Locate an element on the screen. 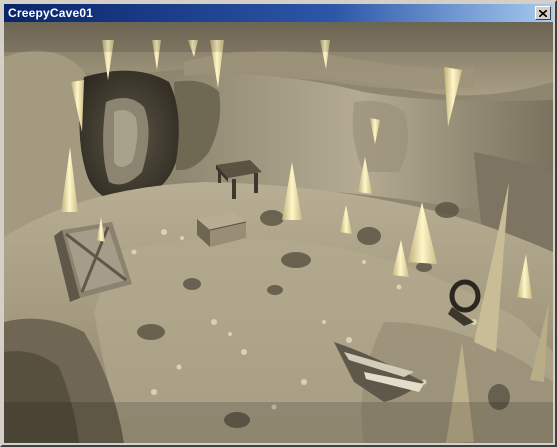 The width and height of the screenshot is (557, 447). close-button is located at coordinates (543, 13).